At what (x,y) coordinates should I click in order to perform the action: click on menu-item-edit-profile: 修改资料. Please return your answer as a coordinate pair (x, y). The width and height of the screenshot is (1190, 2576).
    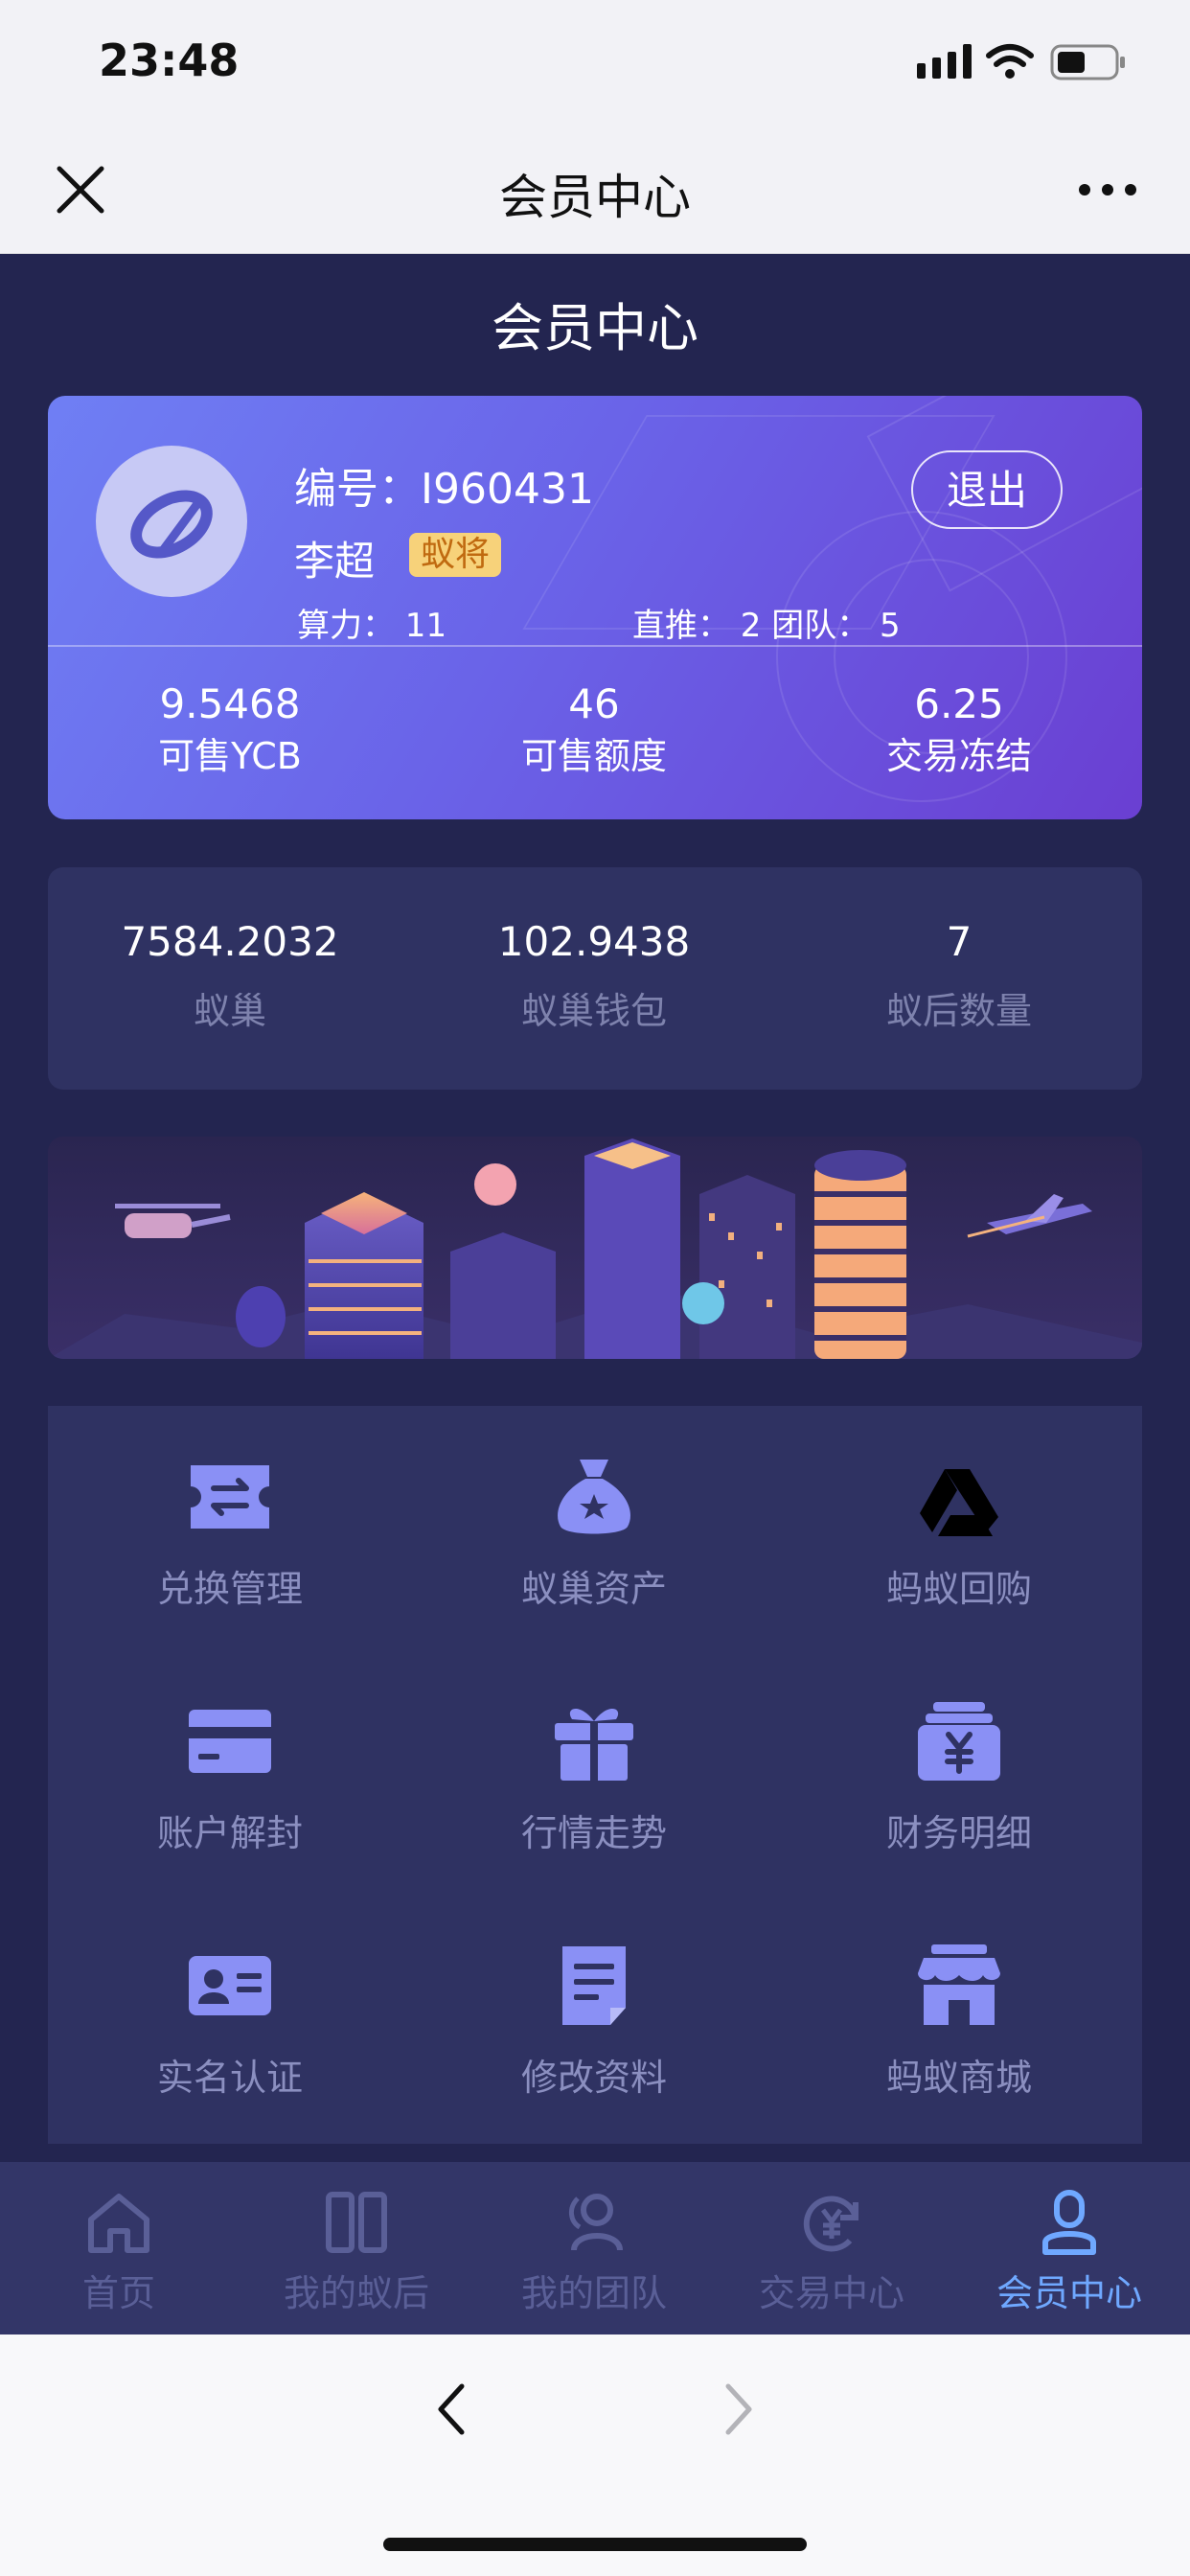
    Looking at the image, I should click on (594, 2014).